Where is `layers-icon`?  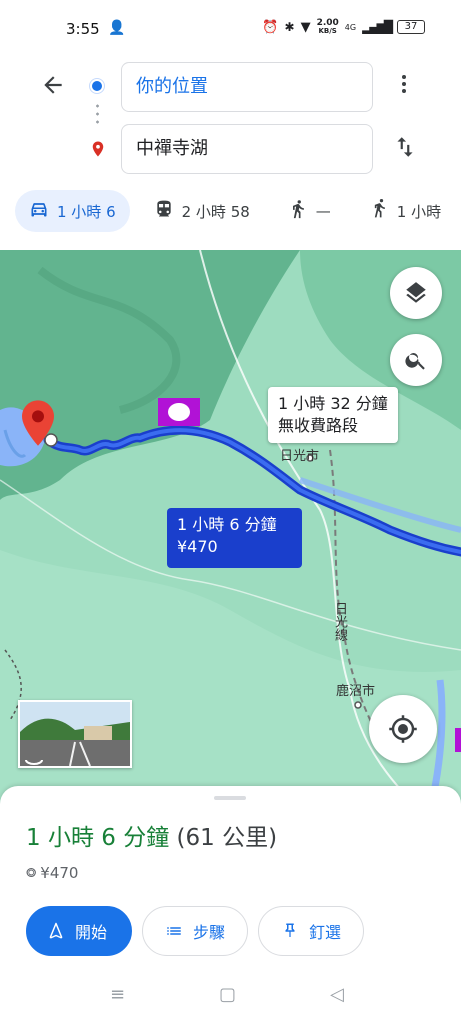 layers-icon is located at coordinates (416, 292).